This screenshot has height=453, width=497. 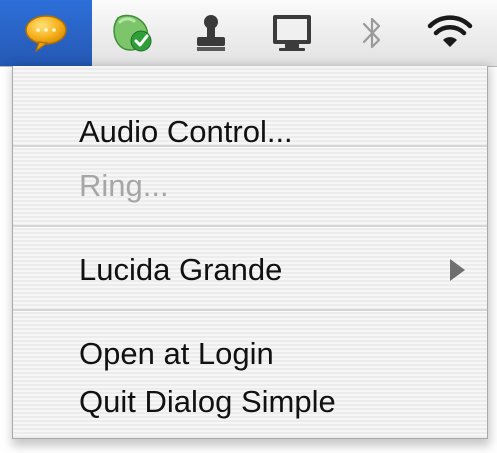 I want to click on menubar-item-bluetooth, so click(x=372, y=33).